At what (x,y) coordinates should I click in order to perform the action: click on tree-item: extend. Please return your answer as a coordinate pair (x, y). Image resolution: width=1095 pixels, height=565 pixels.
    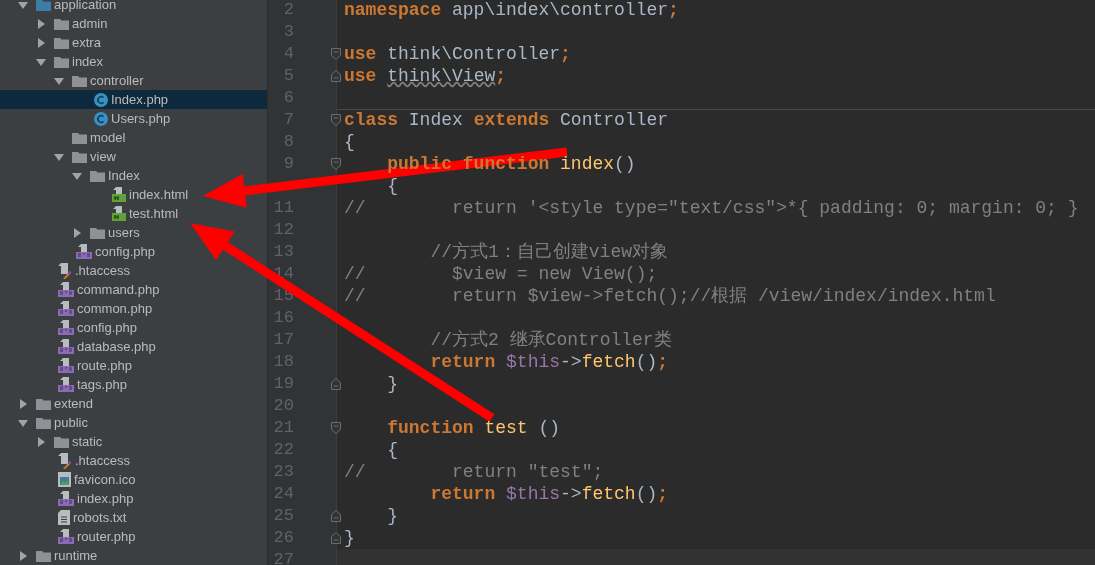
    Looking at the image, I should click on (49, 403).